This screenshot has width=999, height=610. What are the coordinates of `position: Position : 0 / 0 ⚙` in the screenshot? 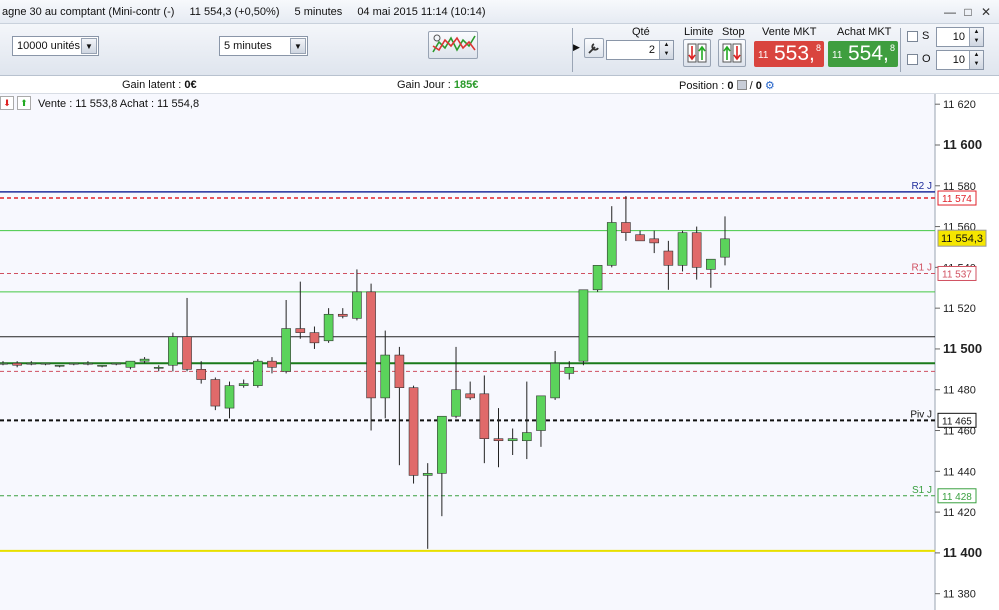 It's located at (727, 85).